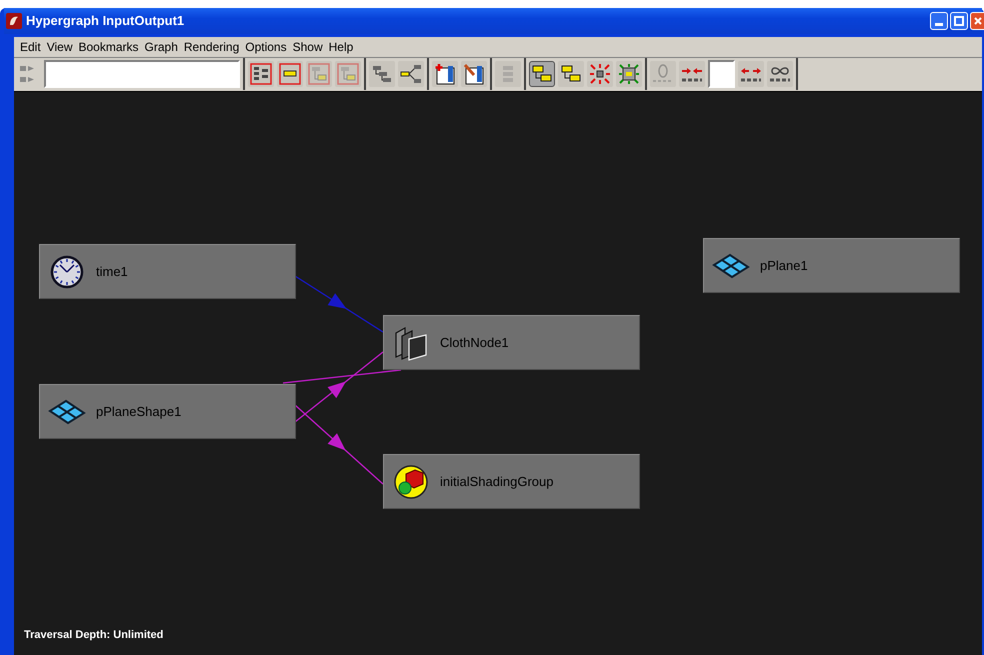 Image resolution: width=984 pixels, height=655 pixels. I want to click on graph-node: ClothNode1, so click(511, 342).